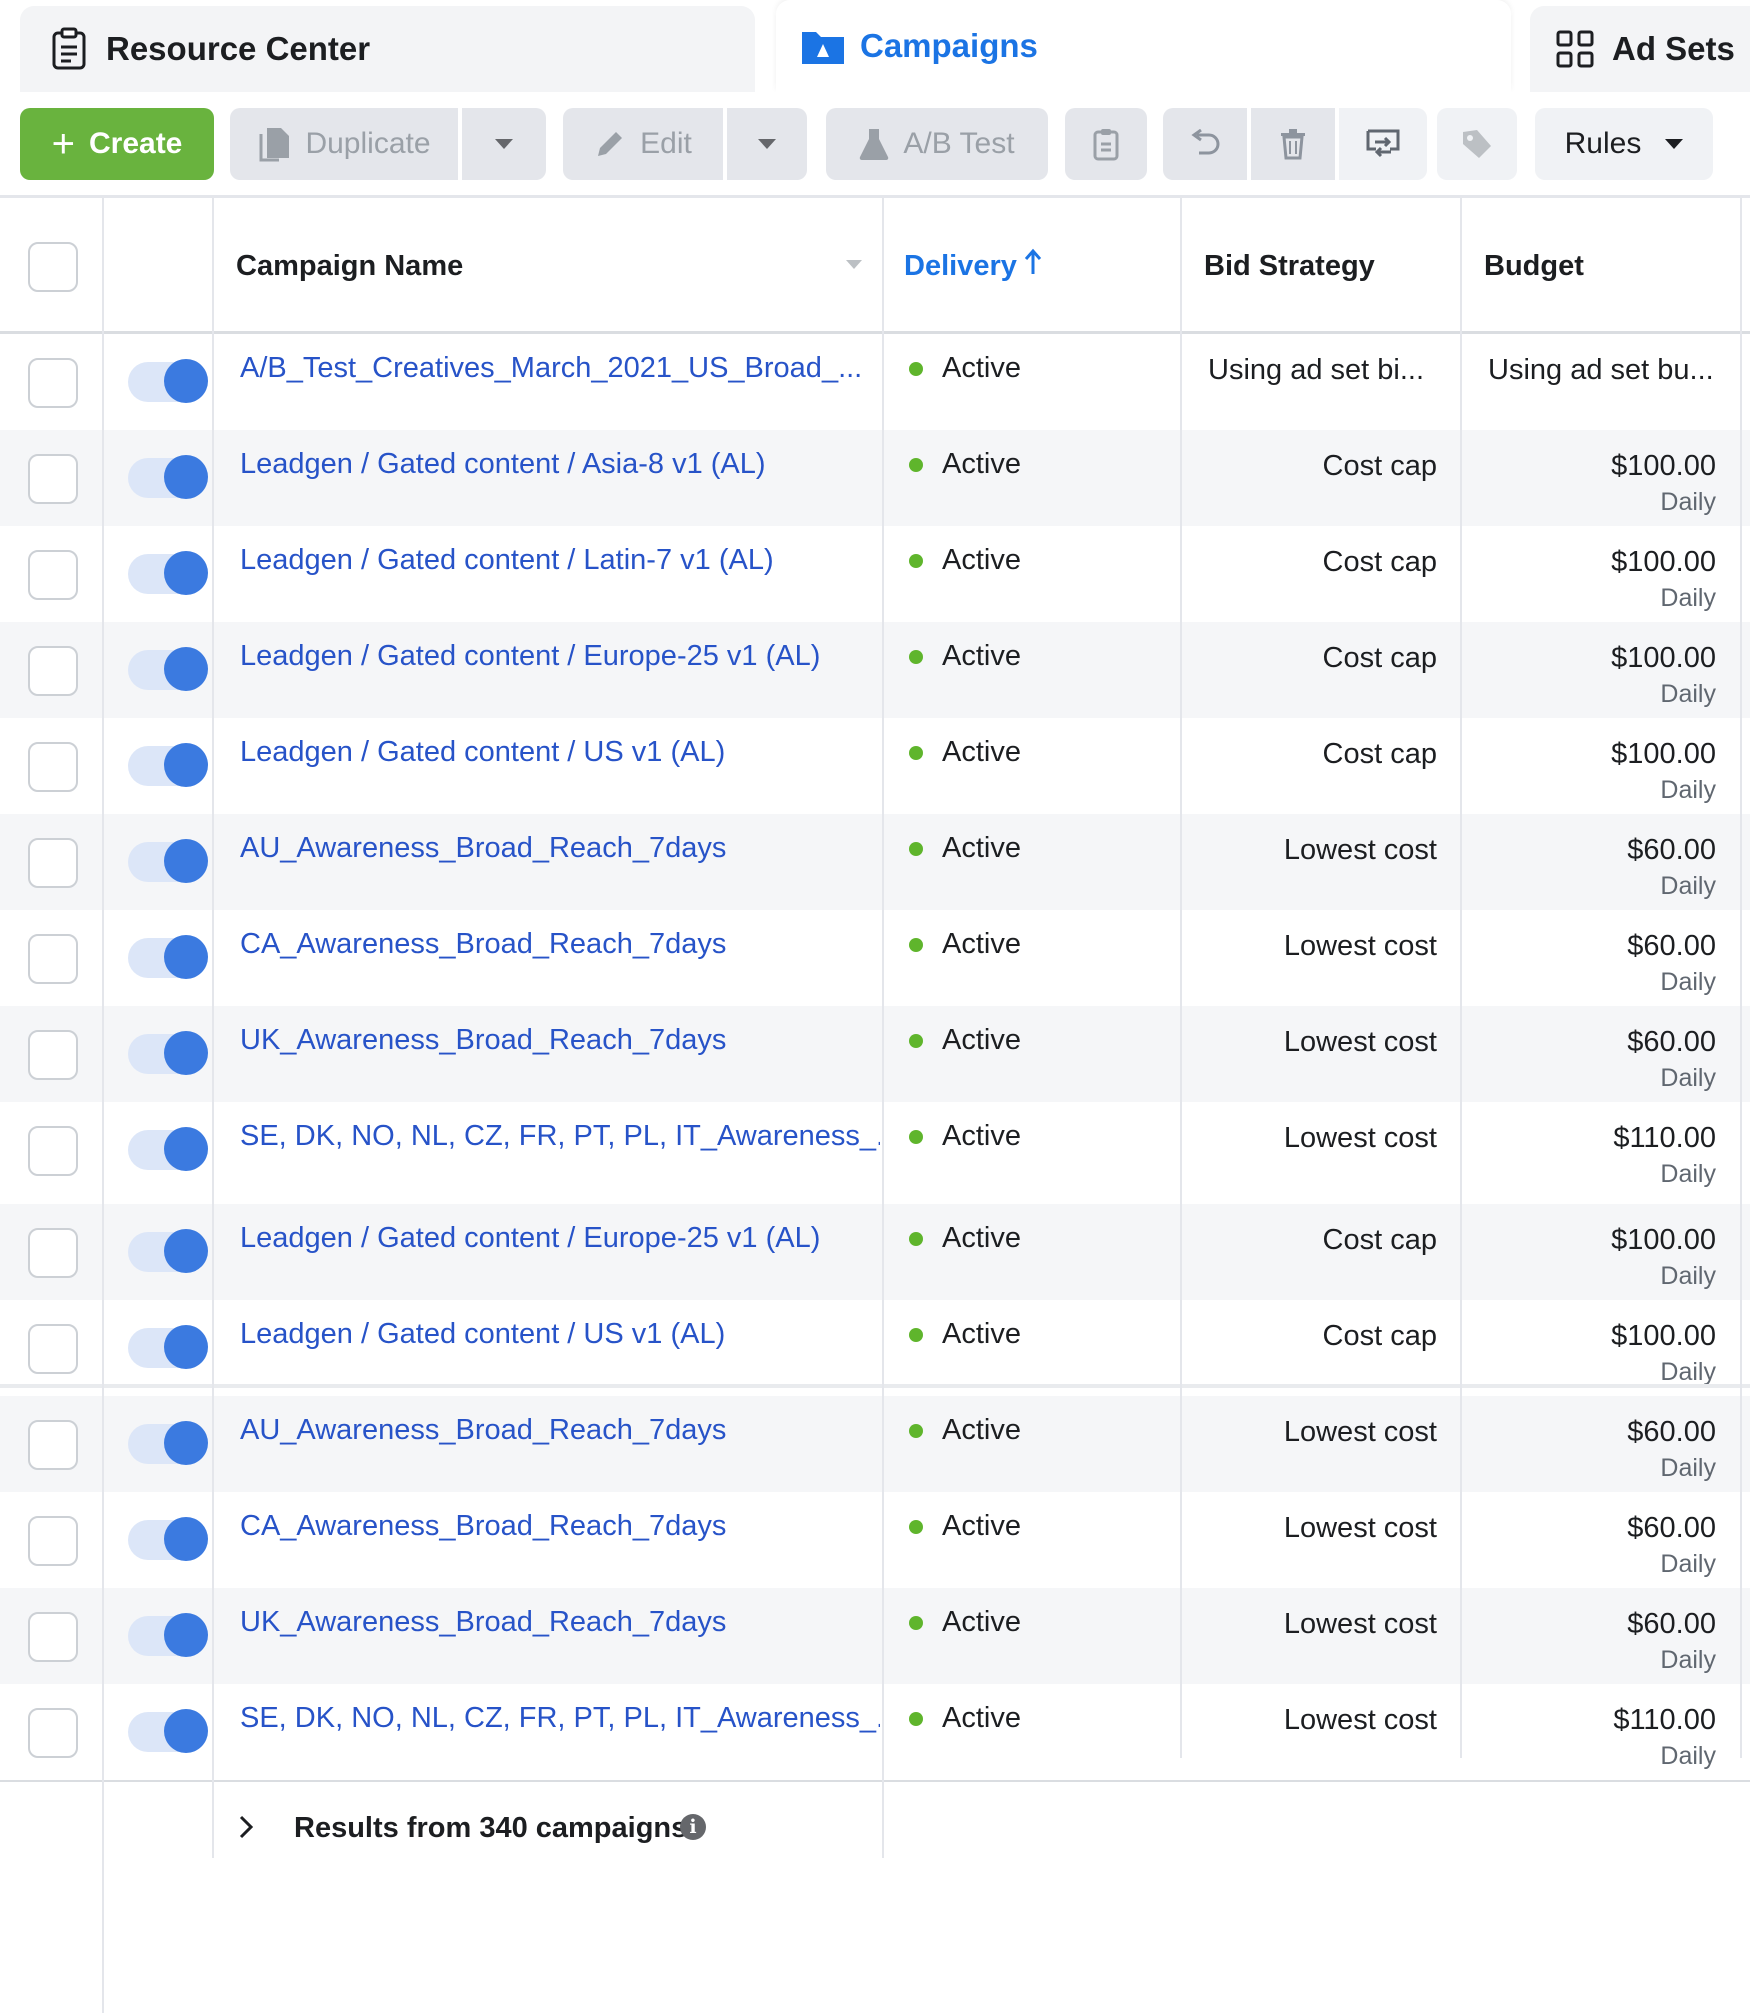 This screenshot has width=1750, height=2013. Describe the element at coordinates (504, 144) in the screenshot. I see `duplicate-dropdown-button` at that location.